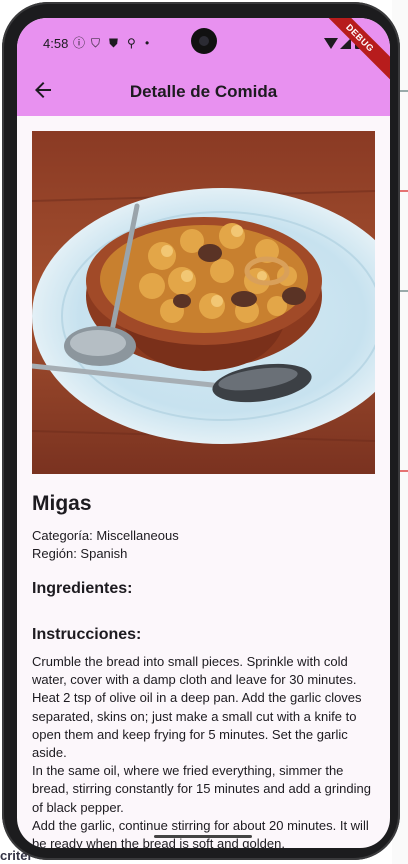  What do you see at coordinates (105, 535) in the screenshot?
I see `meal-category: Categoría: Miscellaneous` at bounding box center [105, 535].